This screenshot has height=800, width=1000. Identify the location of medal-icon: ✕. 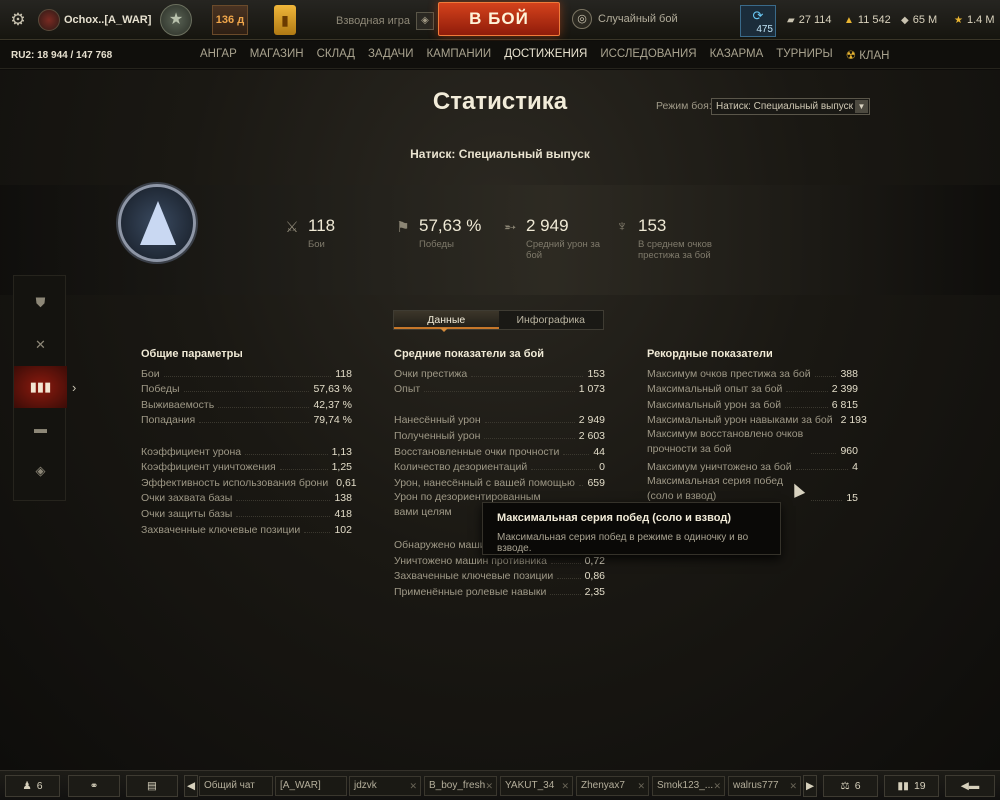
(40, 344).